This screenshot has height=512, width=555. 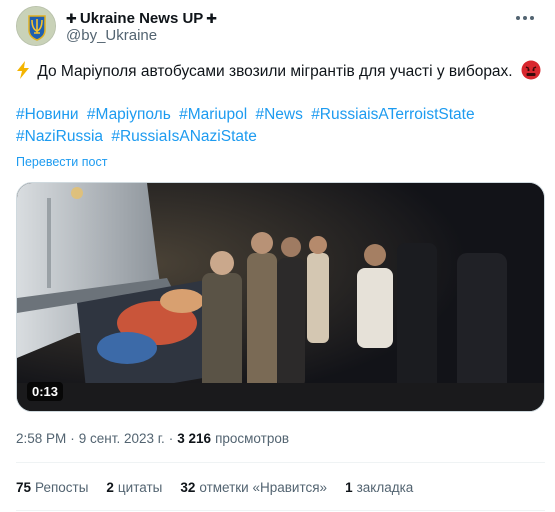 I want to click on author-name-row: ✚ Ukraine News UP ✚, so click(x=141, y=18).